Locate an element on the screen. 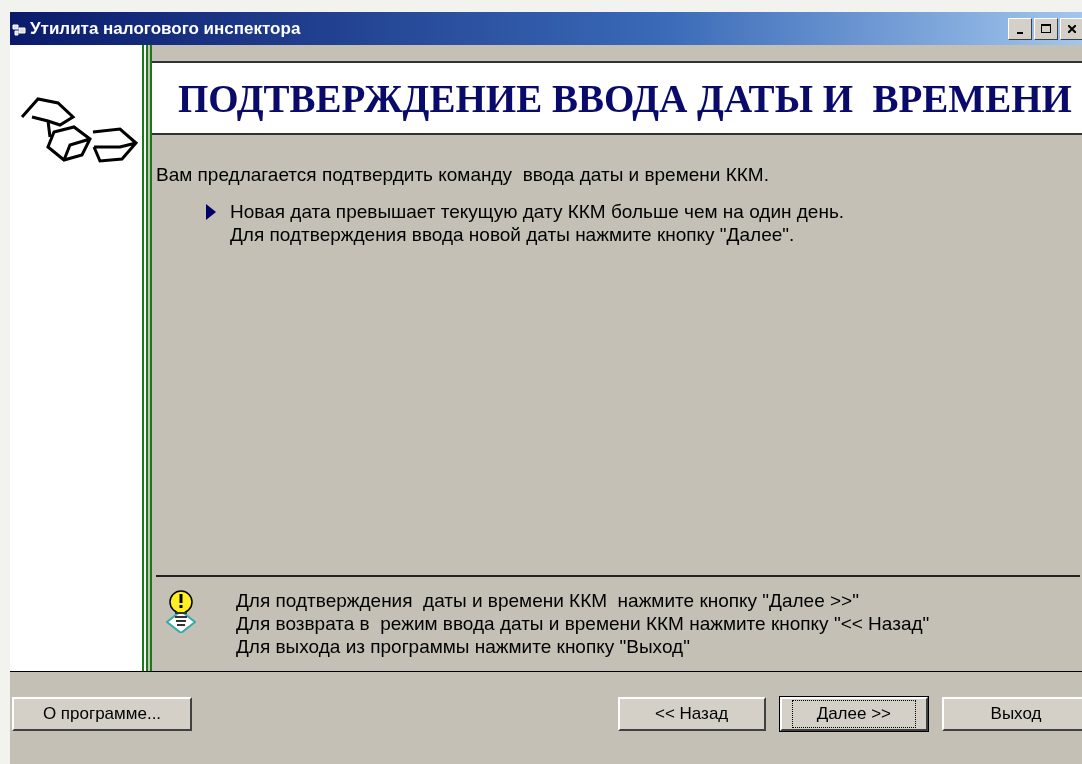 This screenshot has height=764, width=1082. maximize-icon is located at coordinates (1046, 28).